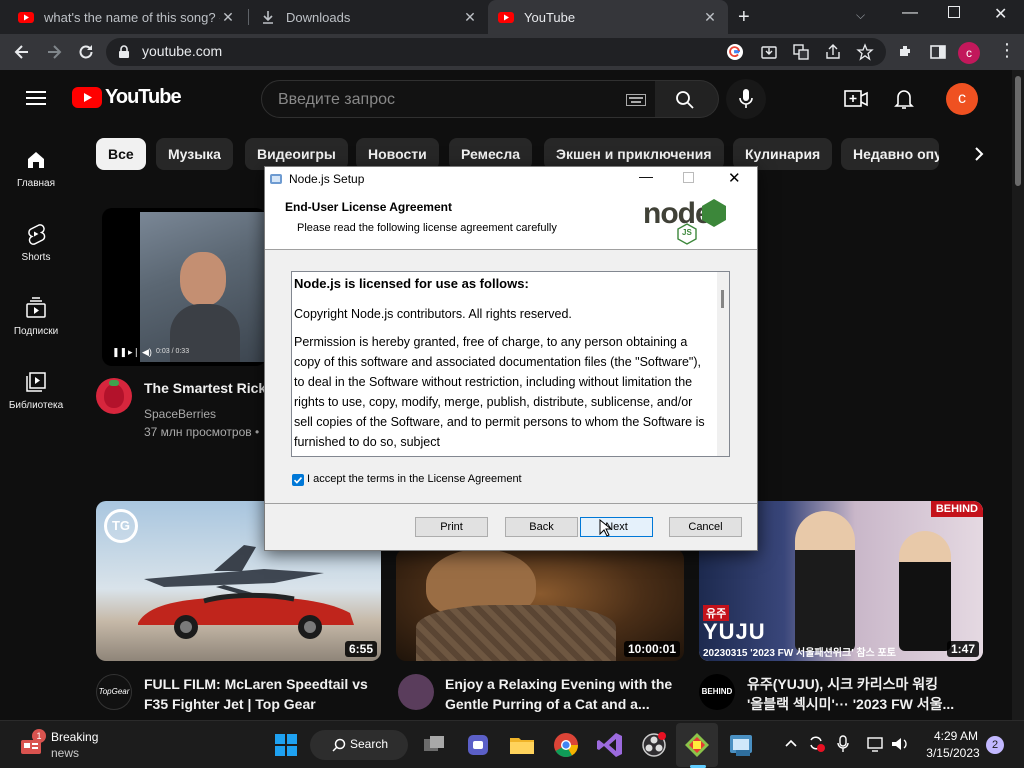 The height and width of the screenshot is (768, 1024). What do you see at coordinates (22, 52) in the screenshot?
I see `back-arrow-icon` at bounding box center [22, 52].